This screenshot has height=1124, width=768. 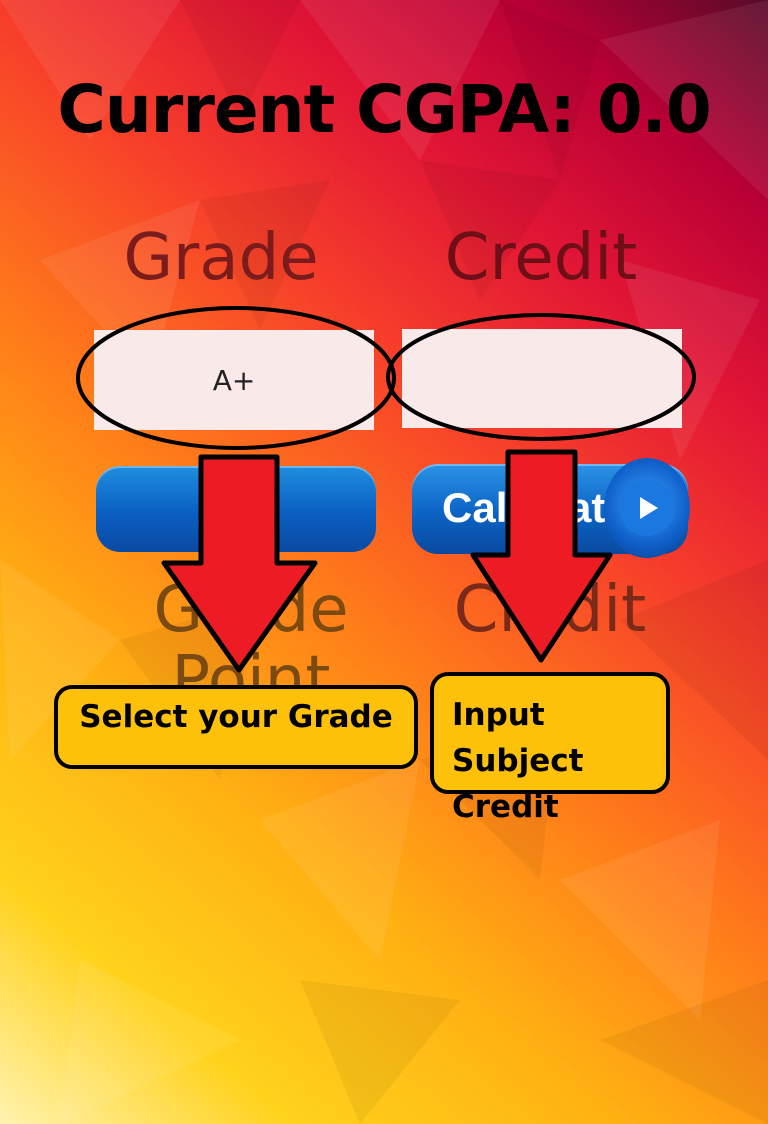 I want to click on credit-input, so click(x=542, y=378).